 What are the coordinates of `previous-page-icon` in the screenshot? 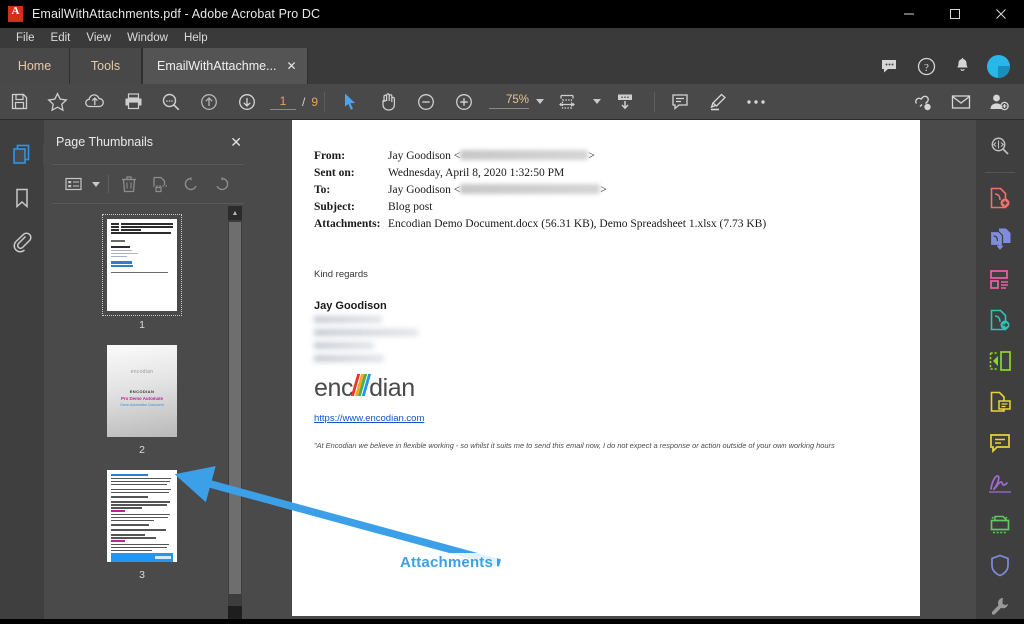 It's located at (209, 102).